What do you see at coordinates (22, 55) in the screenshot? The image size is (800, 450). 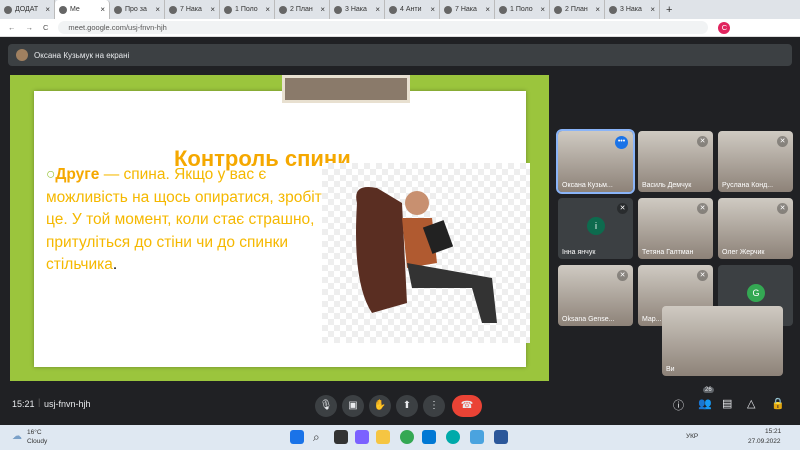 I see `presenter-avatar` at bounding box center [22, 55].